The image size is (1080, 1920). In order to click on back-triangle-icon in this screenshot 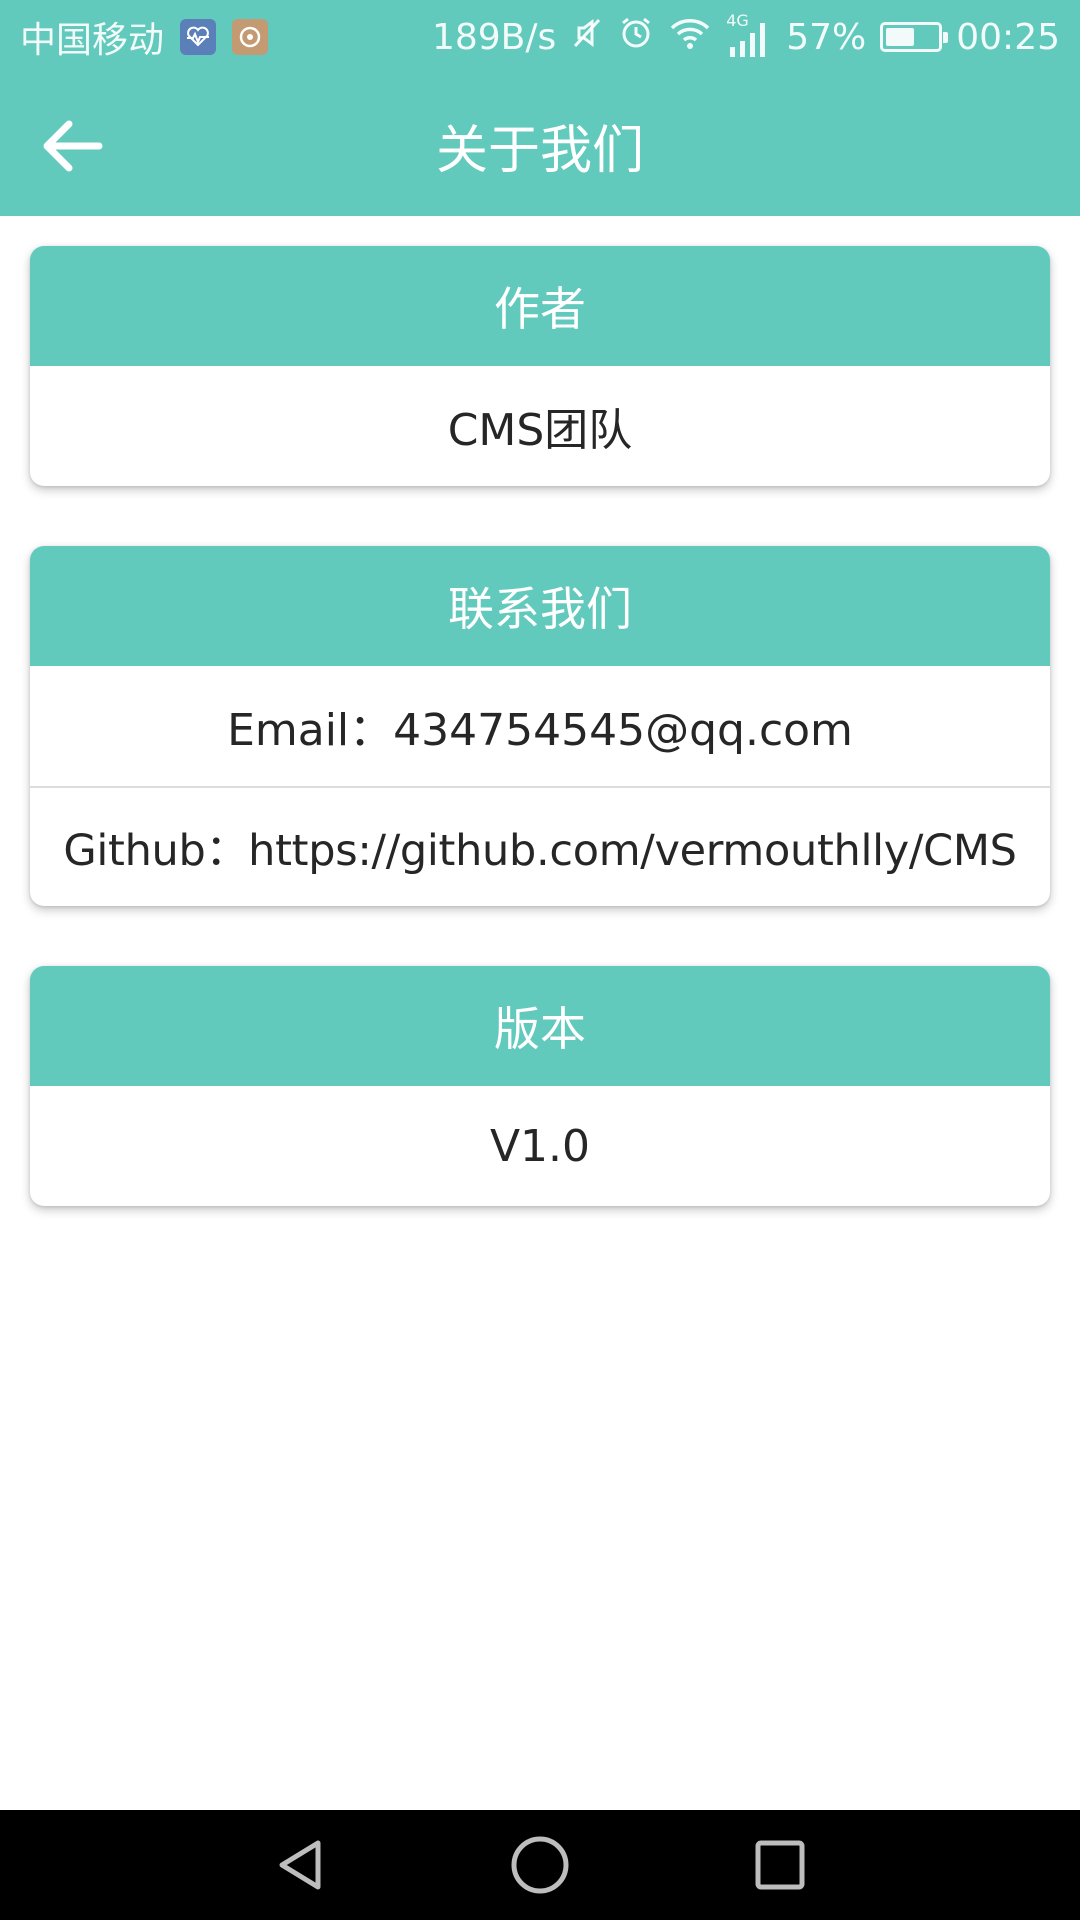, I will do `click(300, 1865)`.